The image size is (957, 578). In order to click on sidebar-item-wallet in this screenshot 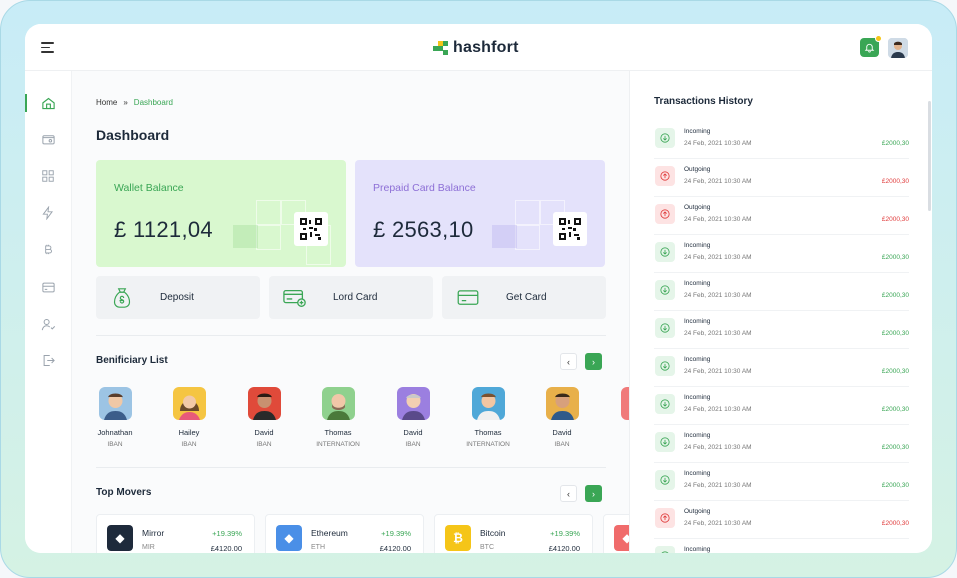, I will do `click(48, 139)`.